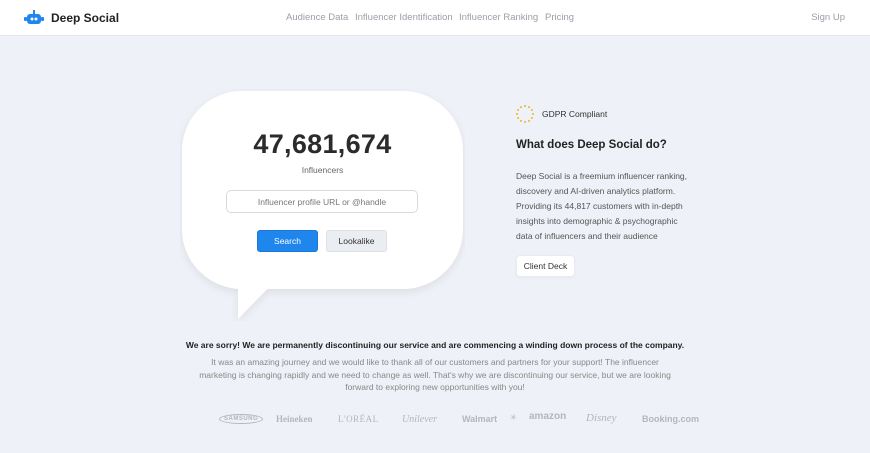  What do you see at coordinates (322, 201) in the screenshot?
I see `influencer-search-input` at bounding box center [322, 201].